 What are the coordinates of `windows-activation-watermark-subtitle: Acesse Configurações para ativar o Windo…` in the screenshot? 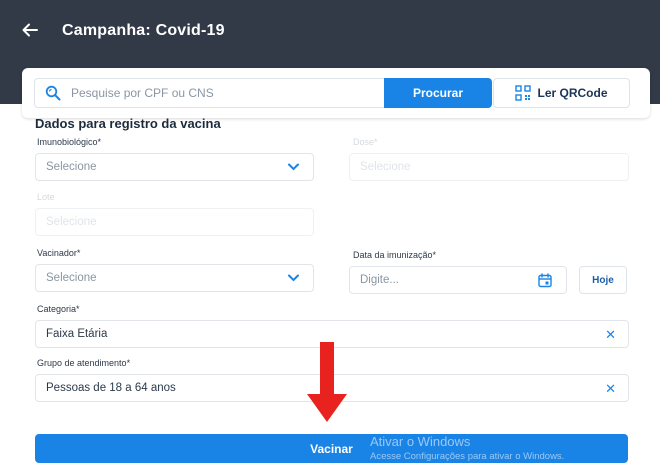 It's located at (467, 456).